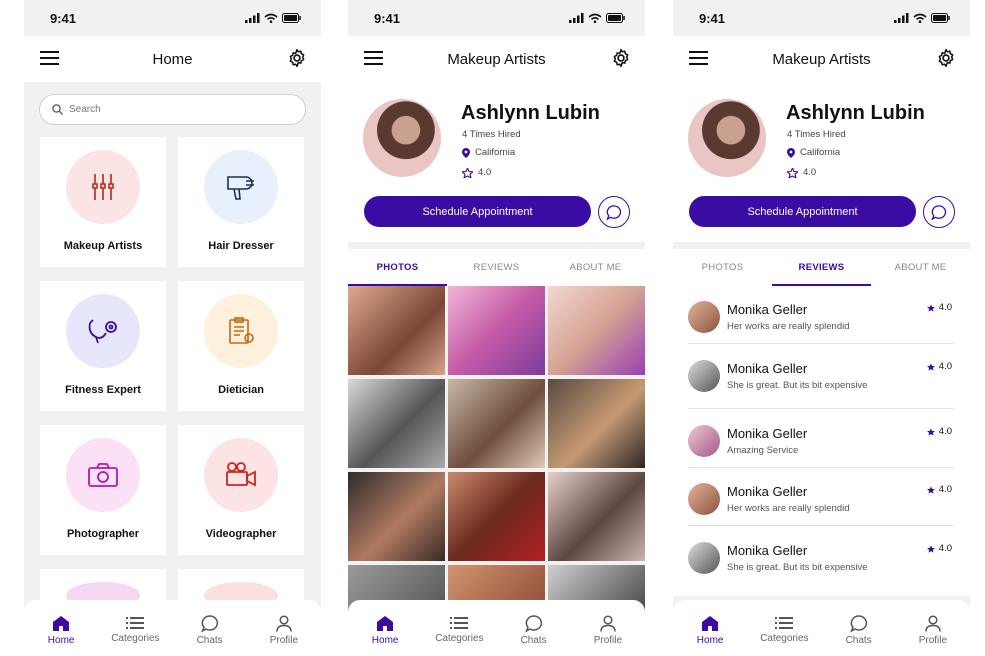  I want to click on status-time: 9:41, so click(63, 18).